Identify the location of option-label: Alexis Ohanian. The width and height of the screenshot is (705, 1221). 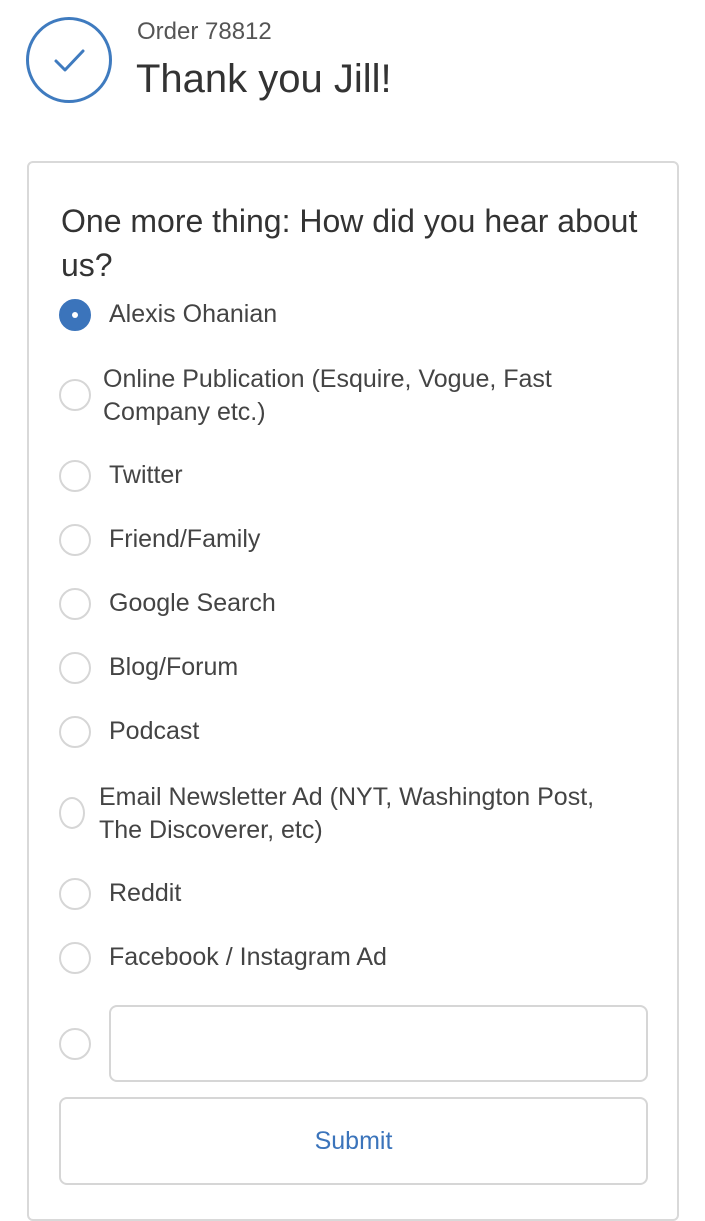
(193, 314).